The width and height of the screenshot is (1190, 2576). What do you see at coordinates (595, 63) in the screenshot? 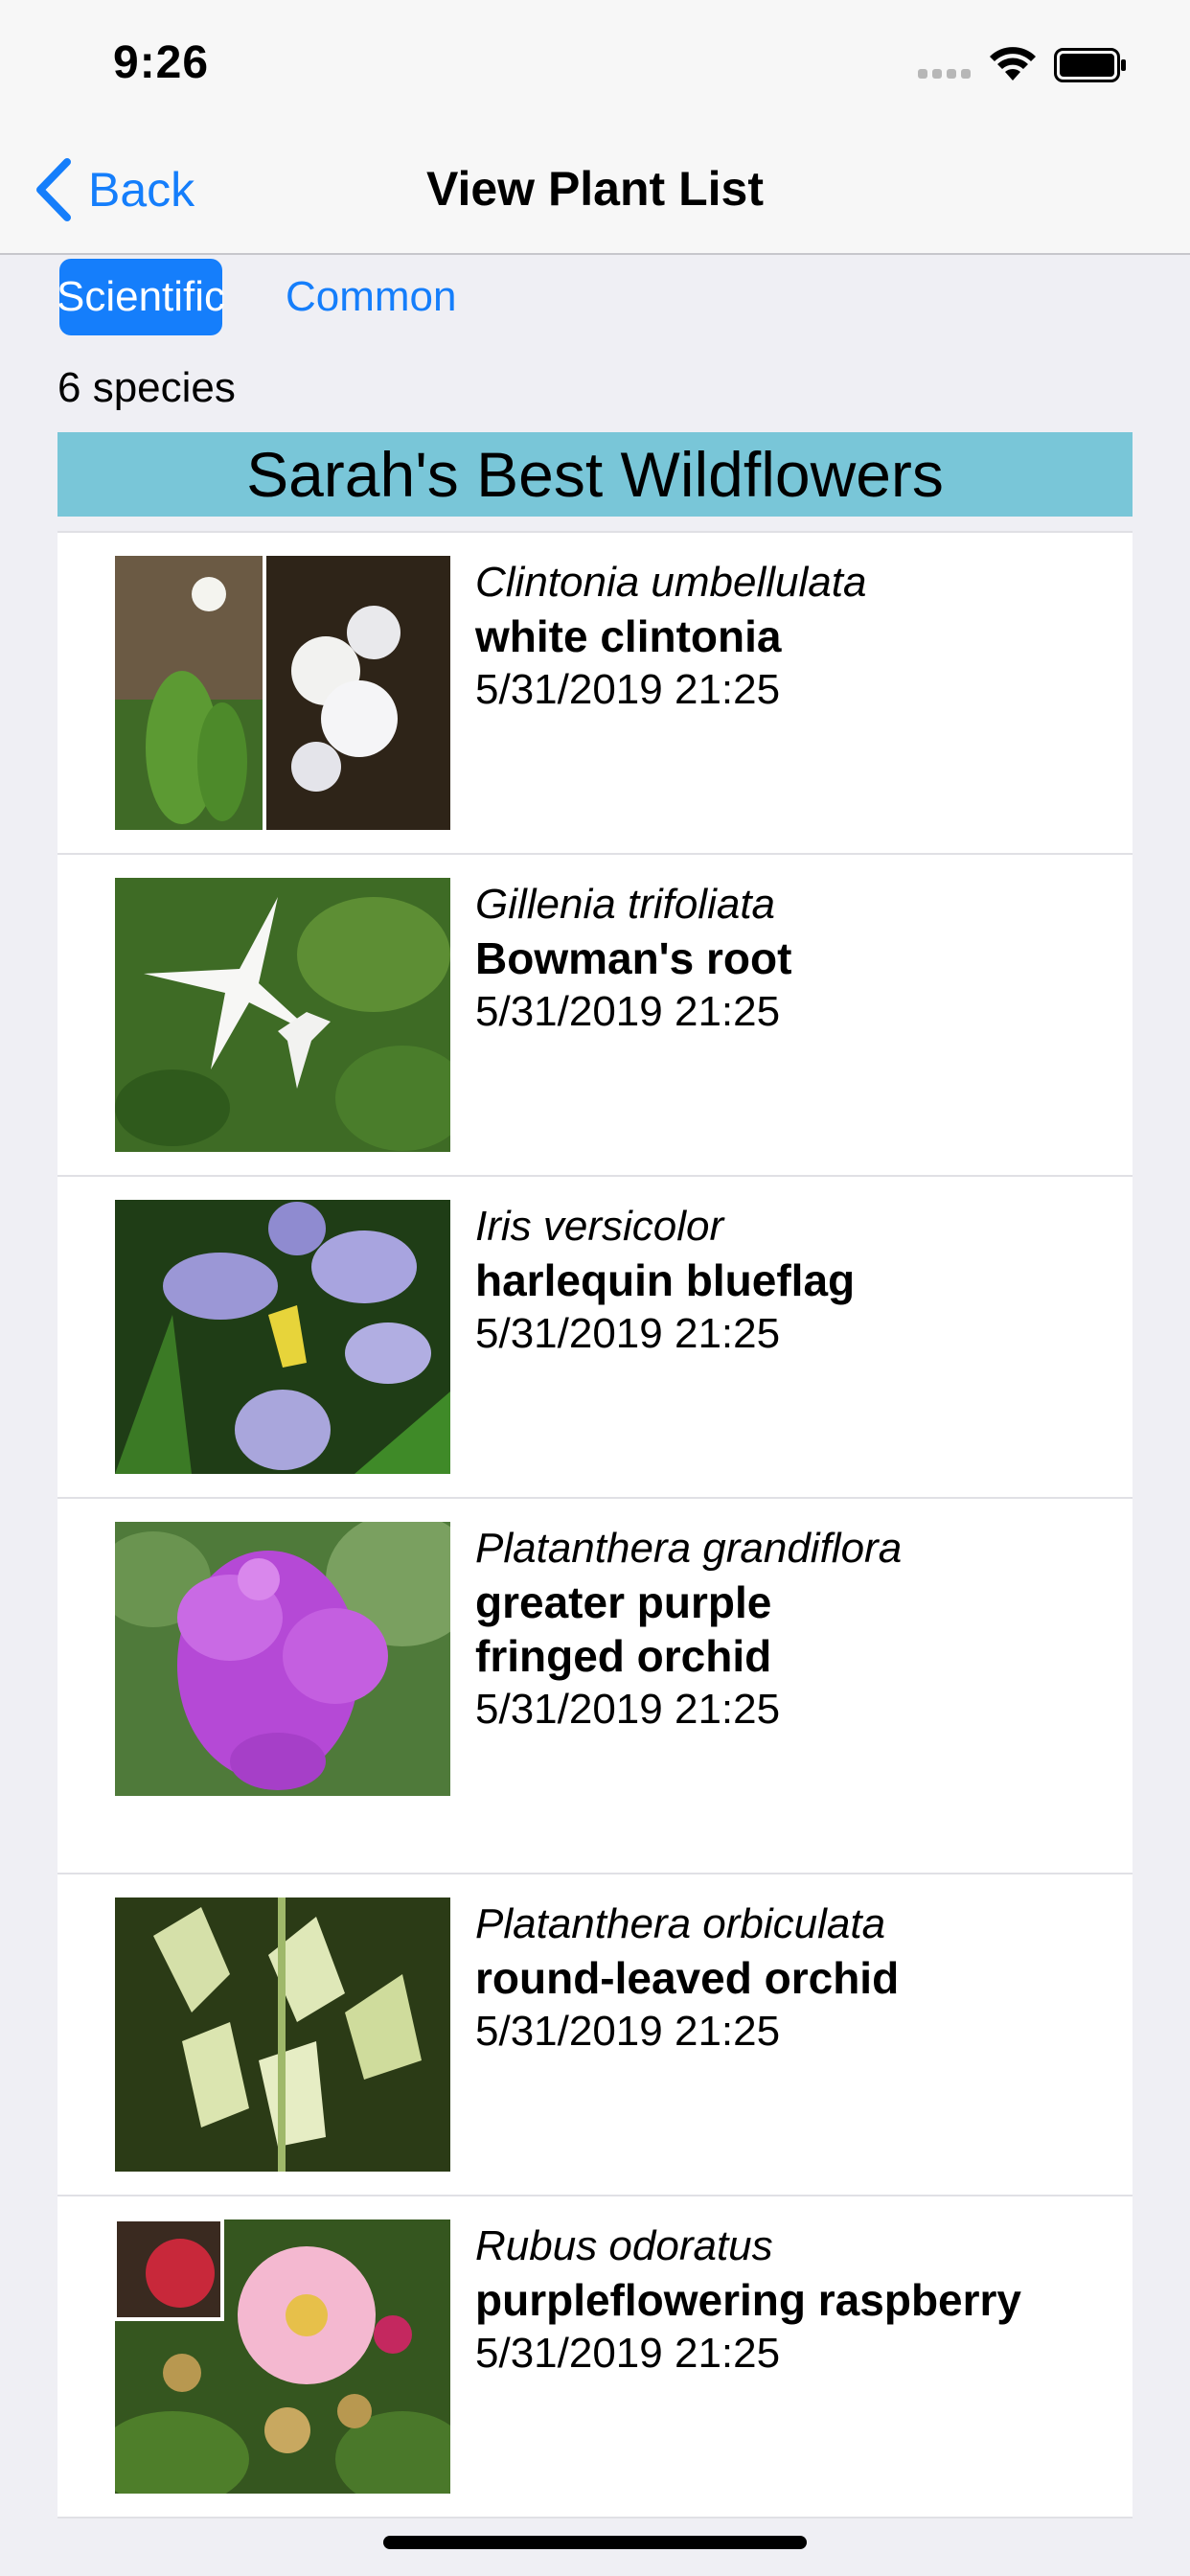
I see `status-bar: 9:26` at bounding box center [595, 63].